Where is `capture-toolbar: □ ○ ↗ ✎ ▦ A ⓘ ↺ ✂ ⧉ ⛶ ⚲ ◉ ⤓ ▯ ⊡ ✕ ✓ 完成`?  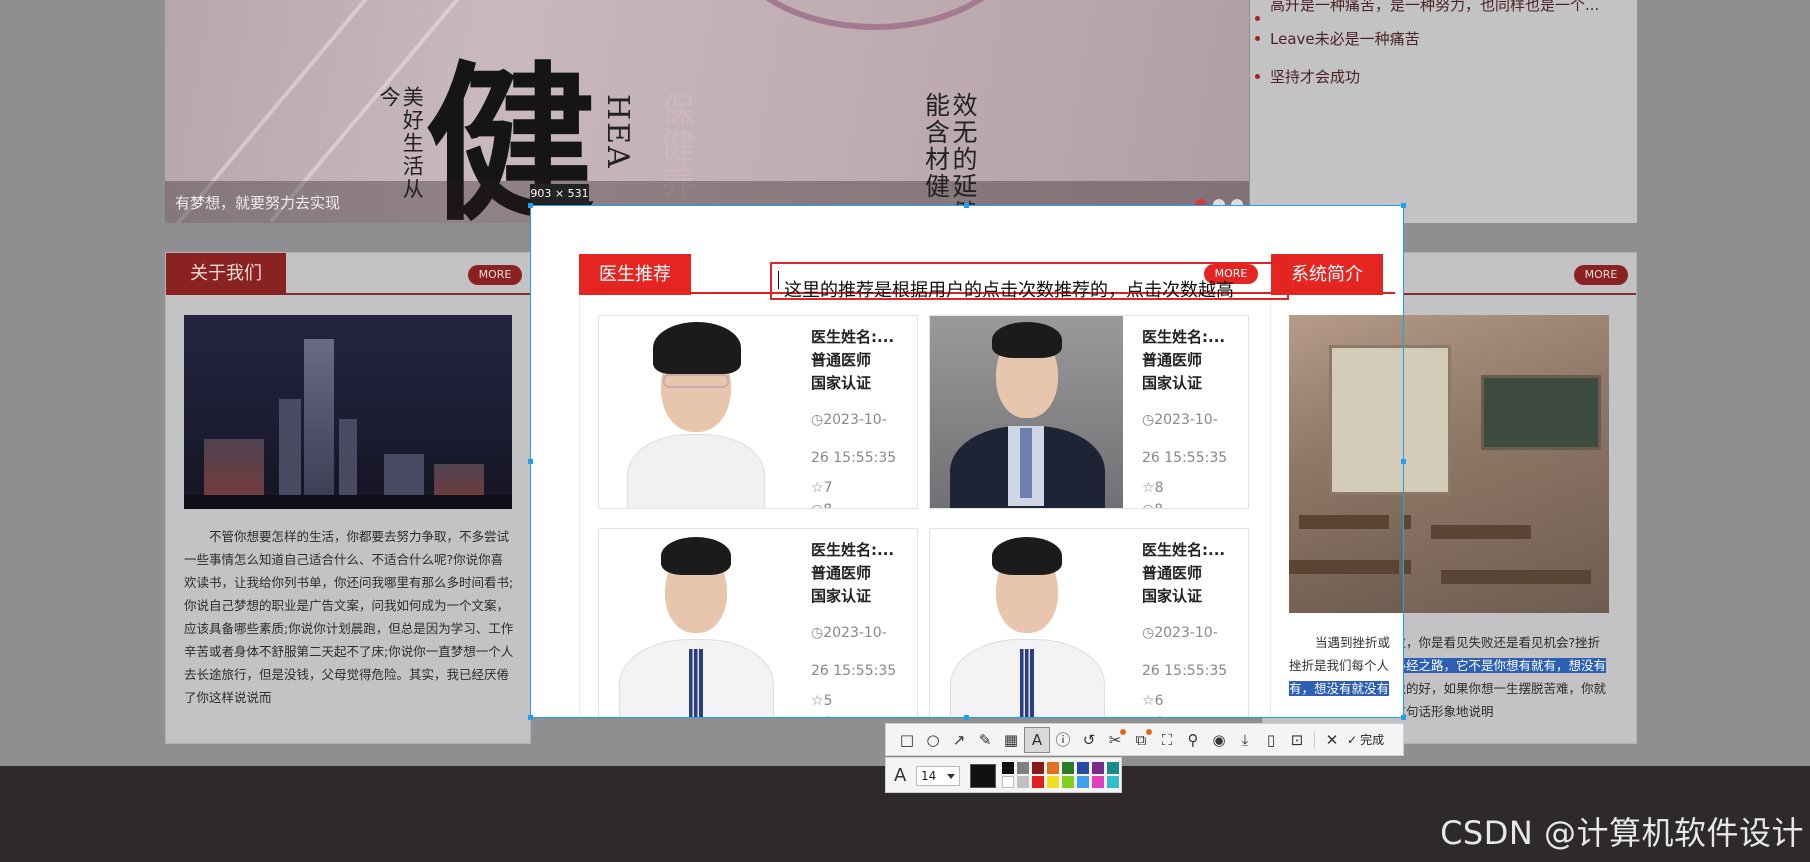
capture-toolbar: □ ○ ↗ ✎ ▦ A ⓘ ↺ ✂ ⧉ ⛶ ⚲ ◉ ⤓ ▯ ⊡ ✕ ✓ 完成 is located at coordinates (1144, 739).